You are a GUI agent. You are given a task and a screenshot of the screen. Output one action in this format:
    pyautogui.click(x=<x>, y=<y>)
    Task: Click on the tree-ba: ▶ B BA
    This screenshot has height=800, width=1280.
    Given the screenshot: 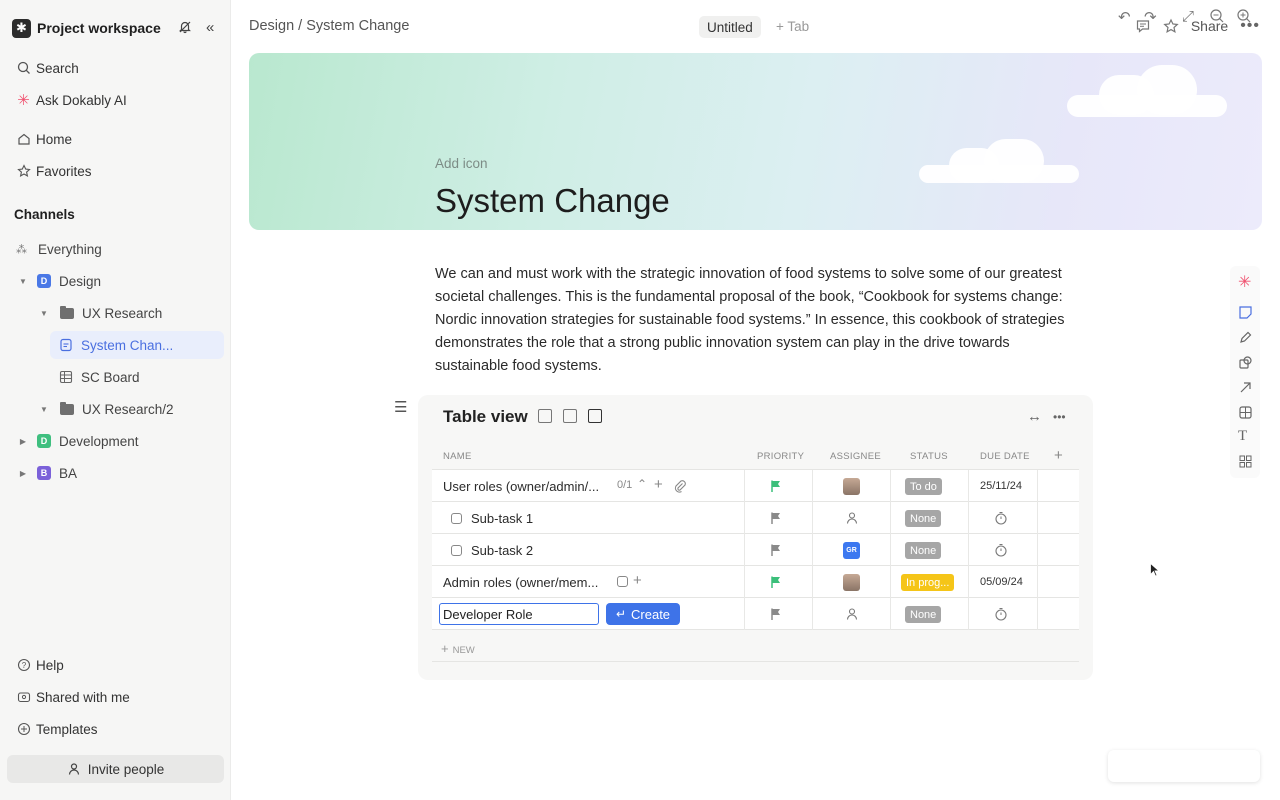 What is the action you would take?
    pyautogui.click(x=115, y=473)
    